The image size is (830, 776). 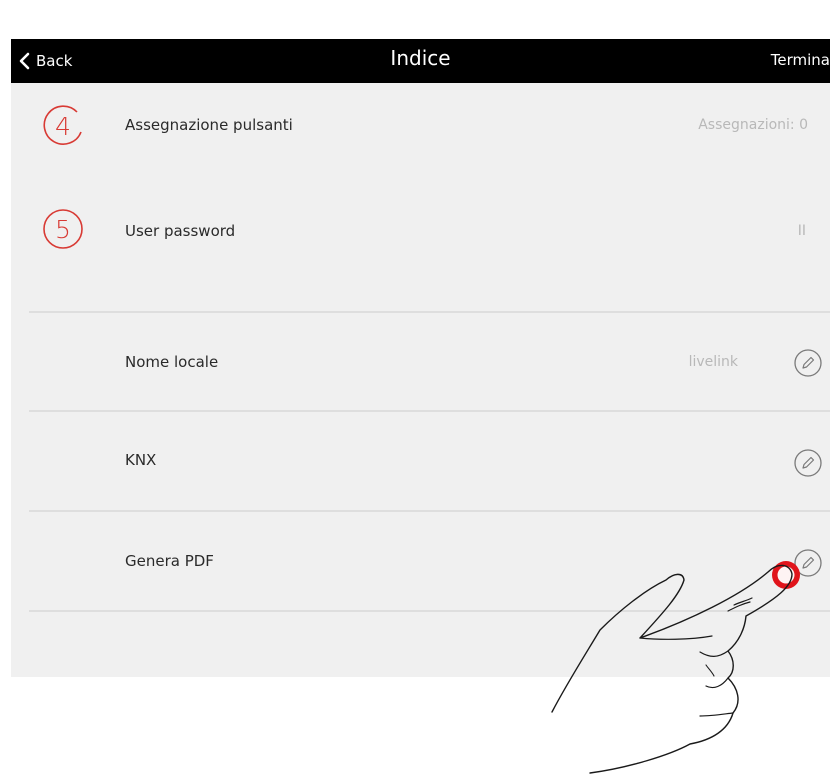 I want to click on edit-room-name-button, so click(x=808, y=363).